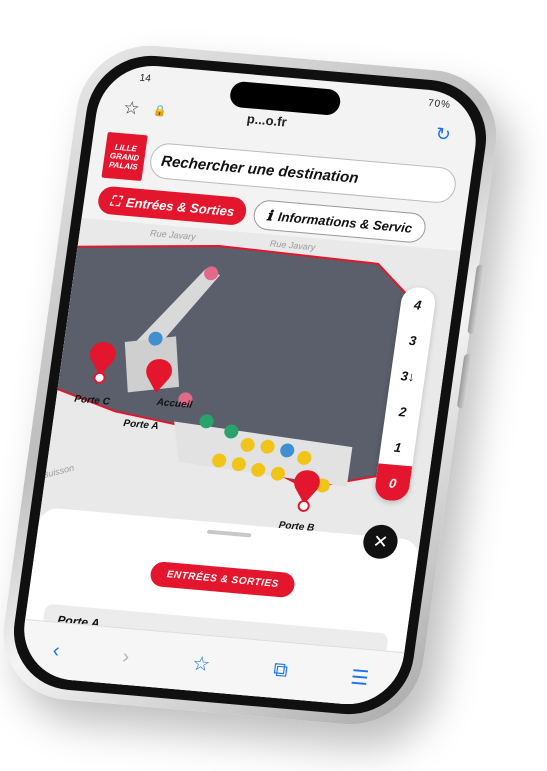 This screenshot has height=771, width=547. What do you see at coordinates (345, 222) in the screenshot?
I see `chip-label: Informations & Servic` at bounding box center [345, 222].